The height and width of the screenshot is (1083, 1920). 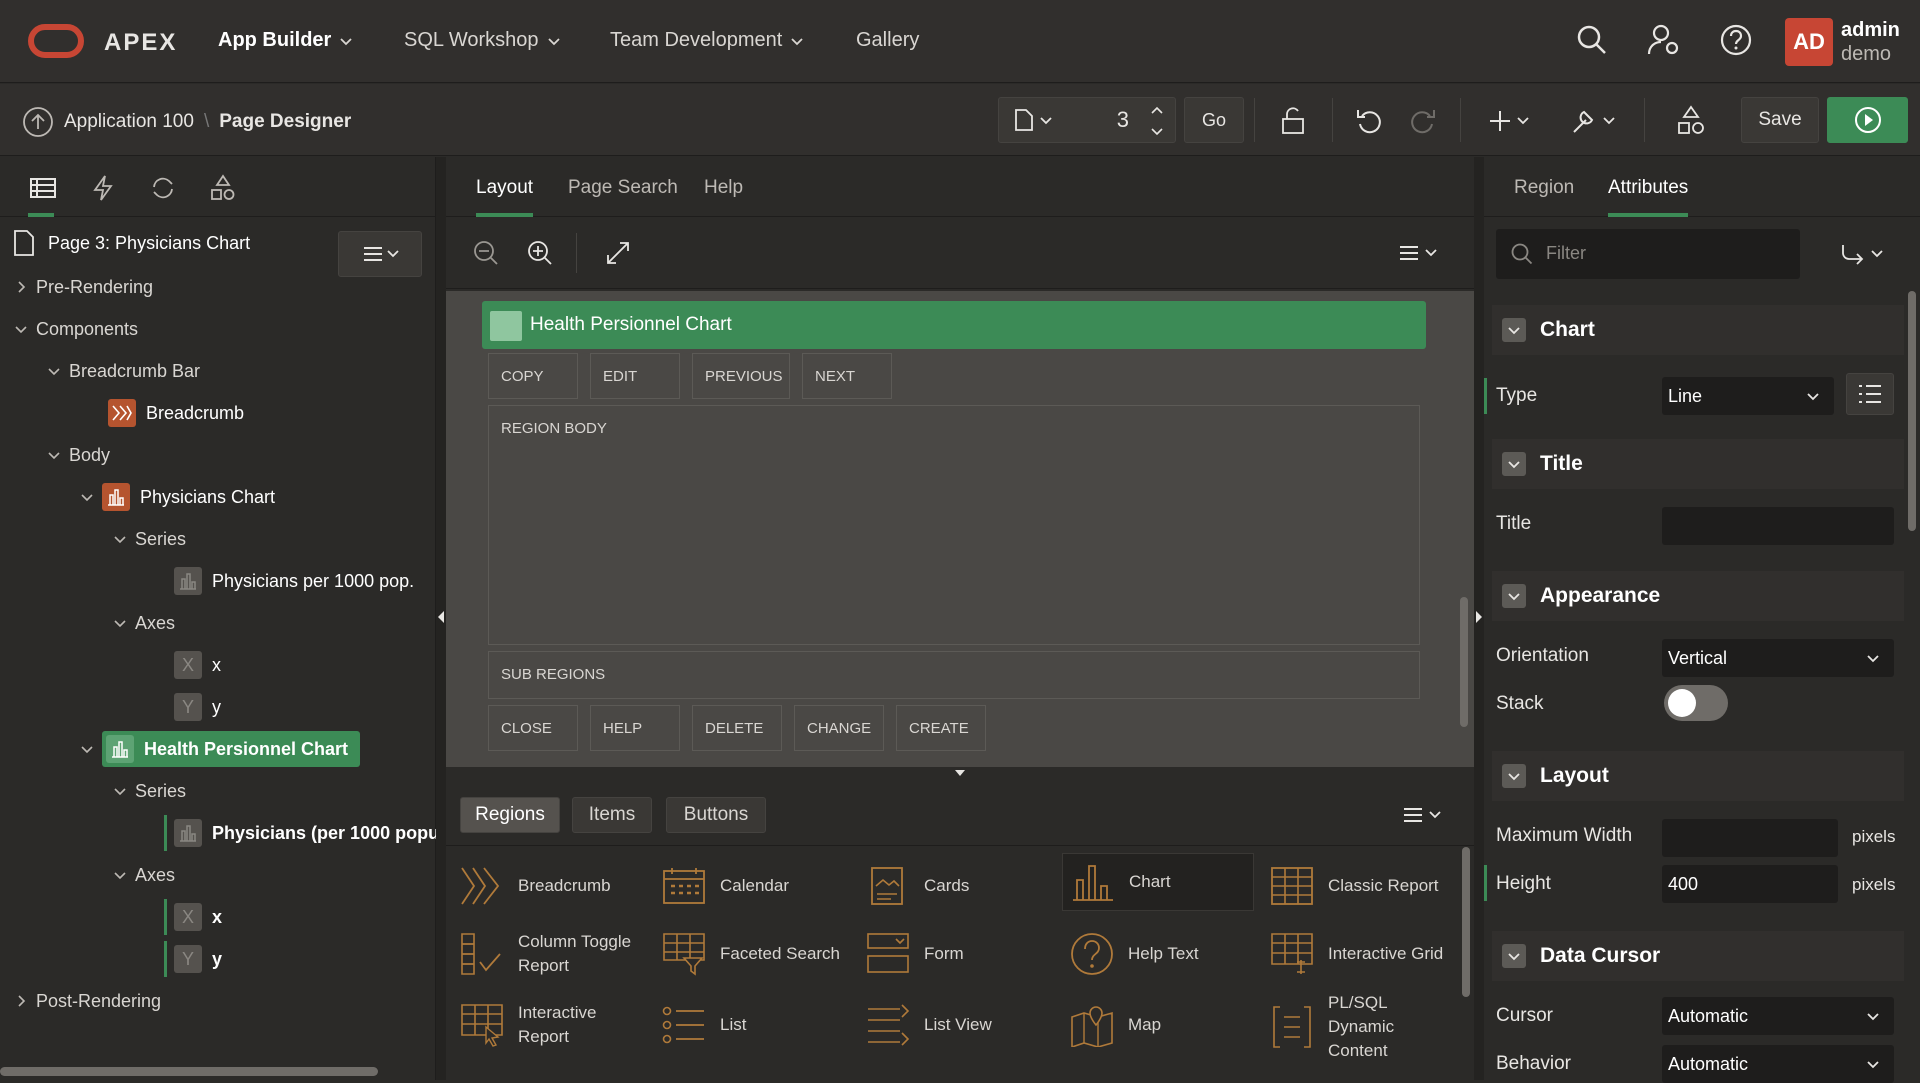 What do you see at coordinates (103, 188) in the screenshot?
I see `dynamic-actions-lightning-icon` at bounding box center [103, 188].